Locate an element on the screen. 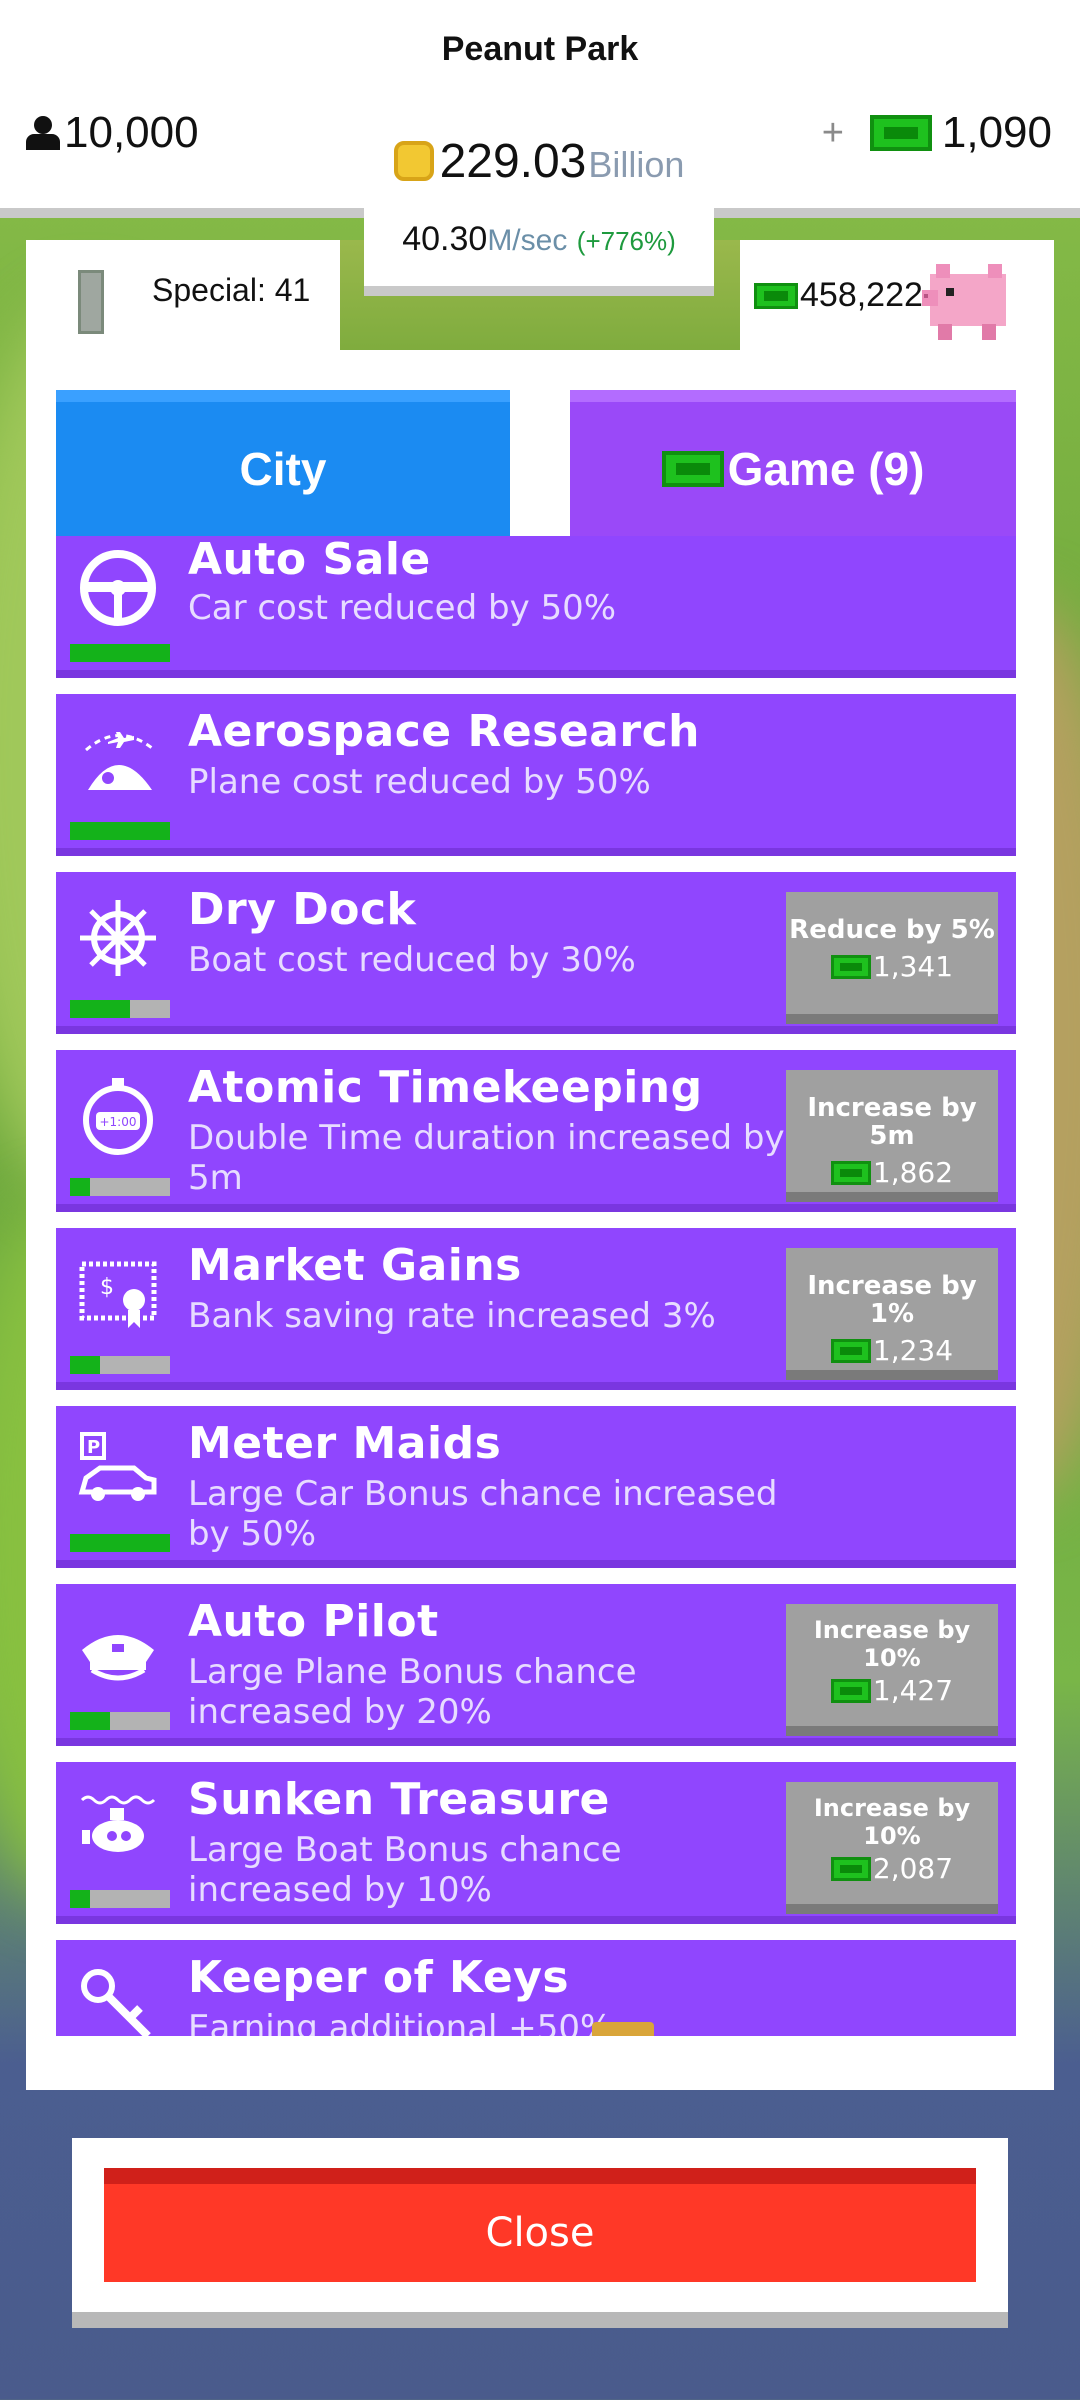 The image size is (1080, 2400). item-title: Keeper of Keys is located at coordinates (379, 1977).